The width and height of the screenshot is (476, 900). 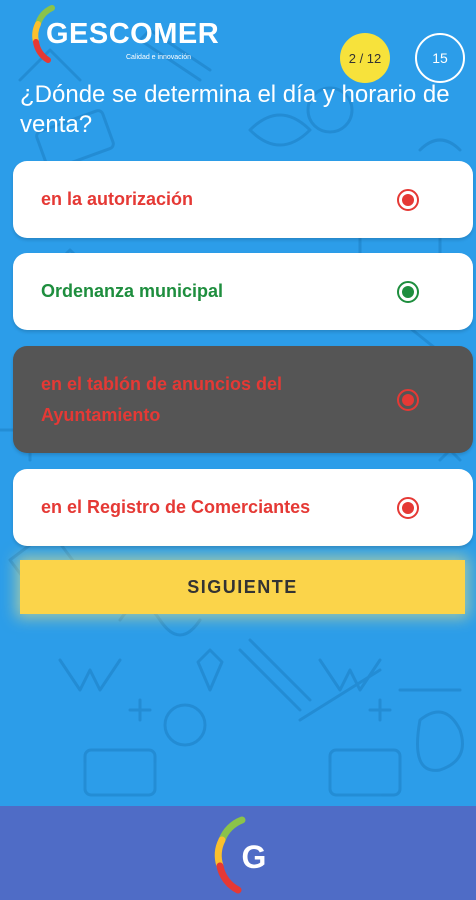 I want to click on brand-tagline: Calidad e innovación, so click(x=158, y=57).